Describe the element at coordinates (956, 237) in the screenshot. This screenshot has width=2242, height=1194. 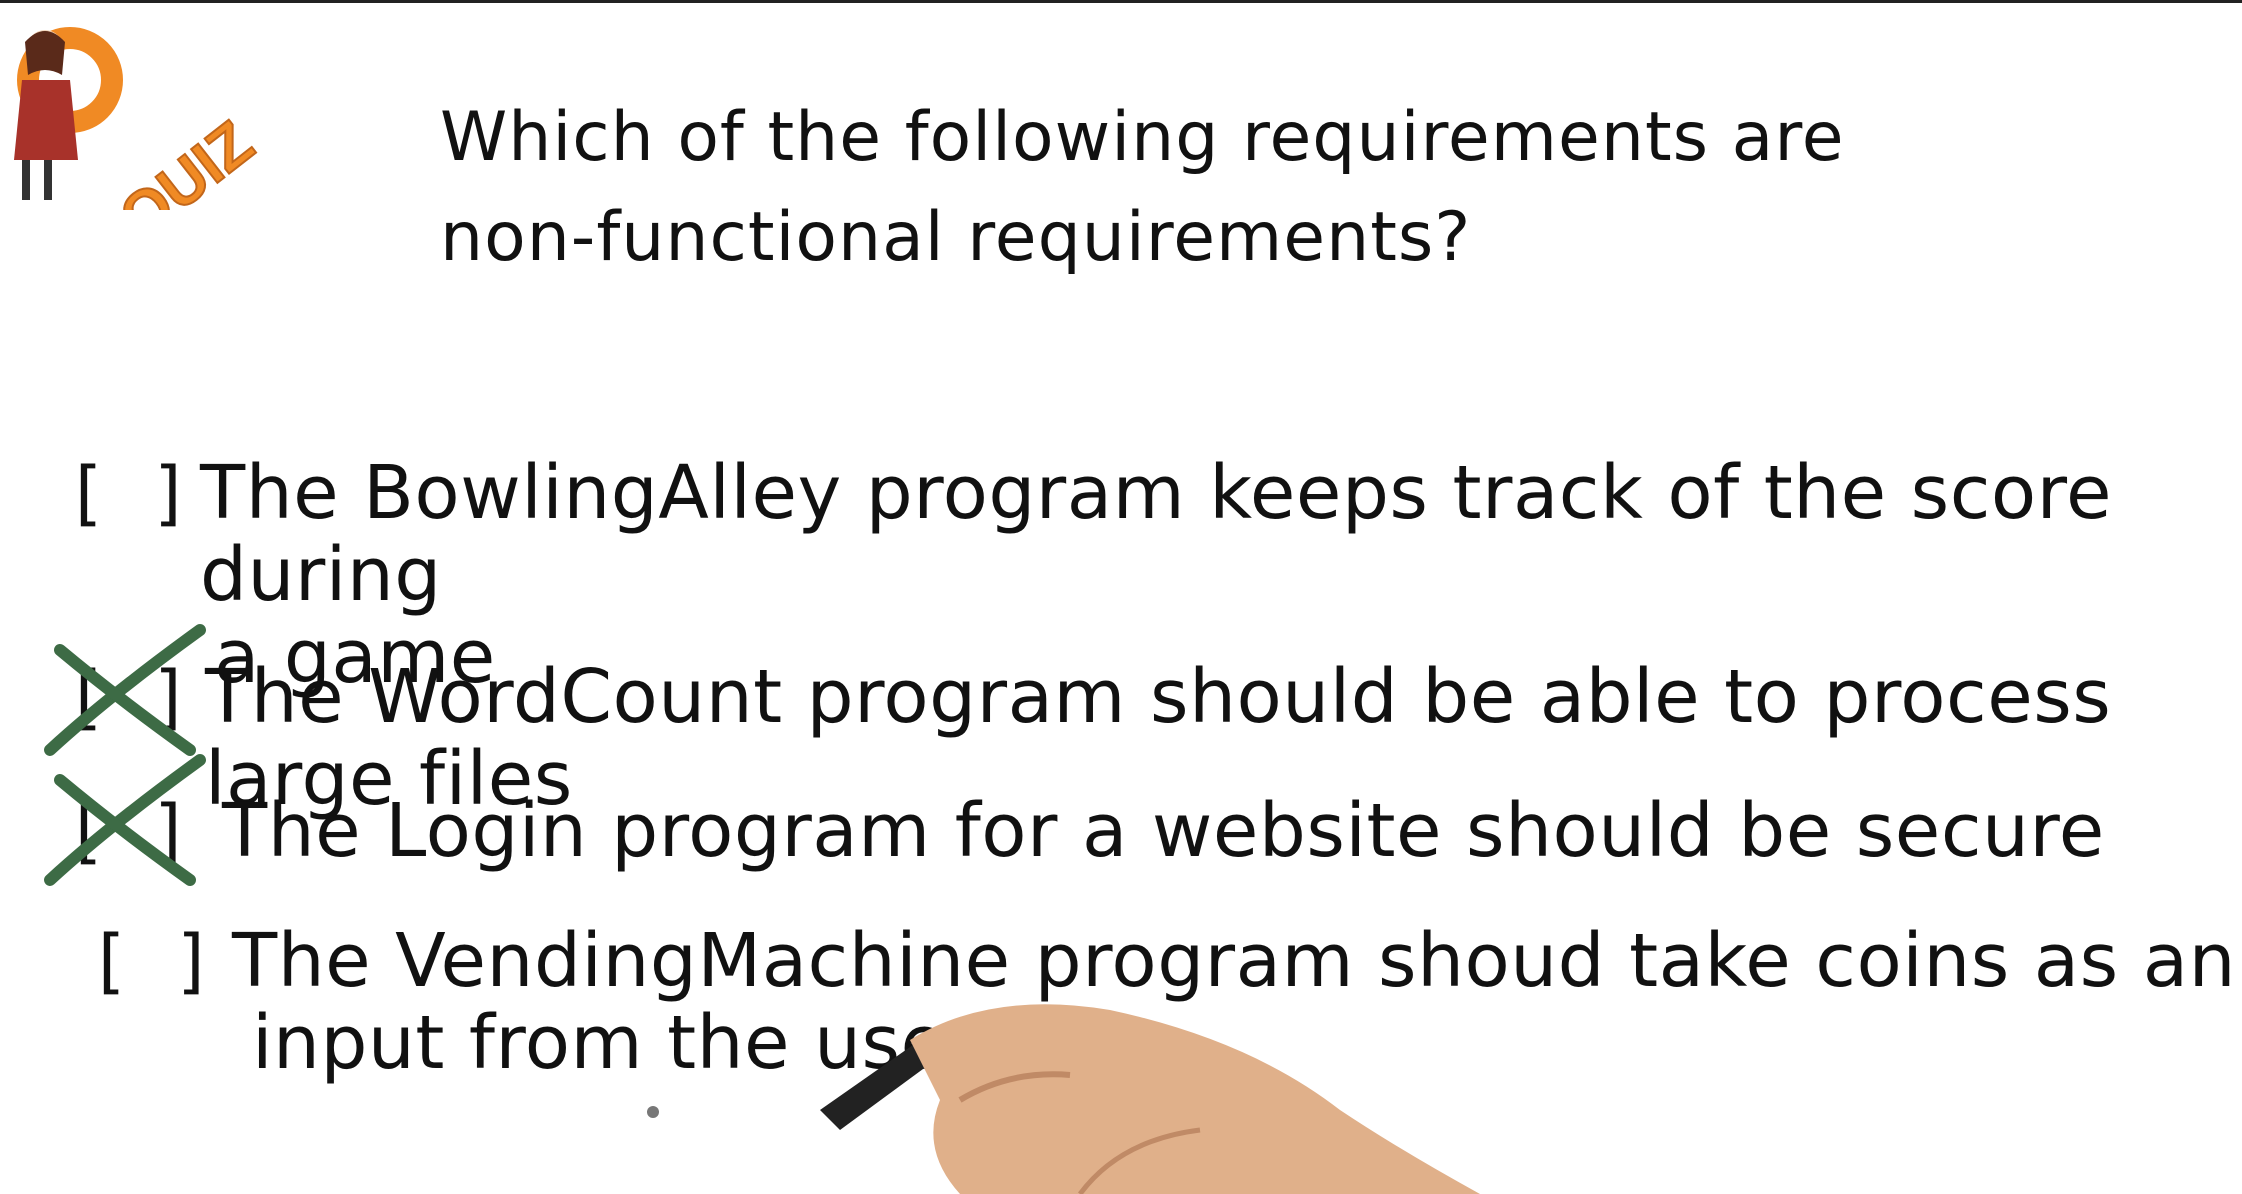
I see `question-line-2: non-functional requirements?` at that location.